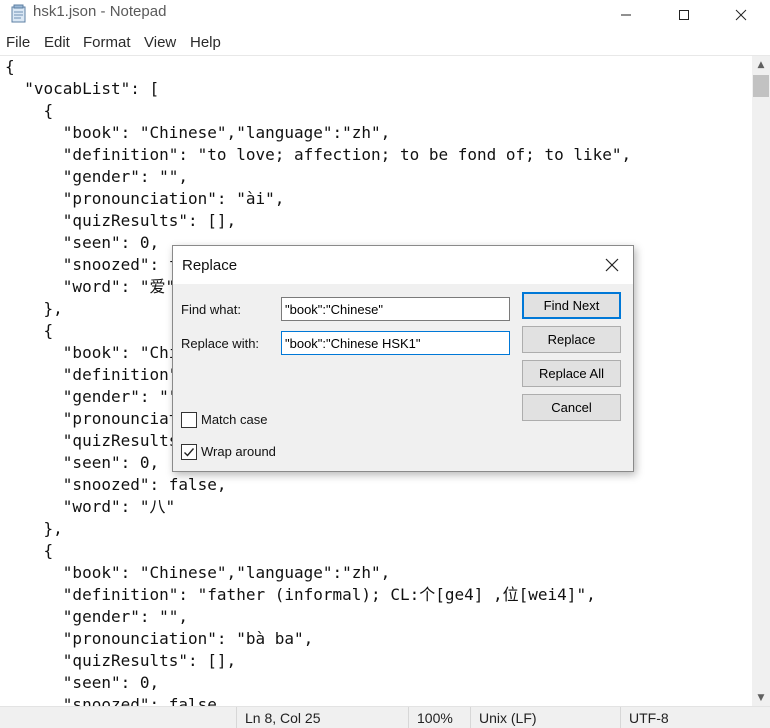  I want to click on dialog-title: Replace, so click(210, 265).